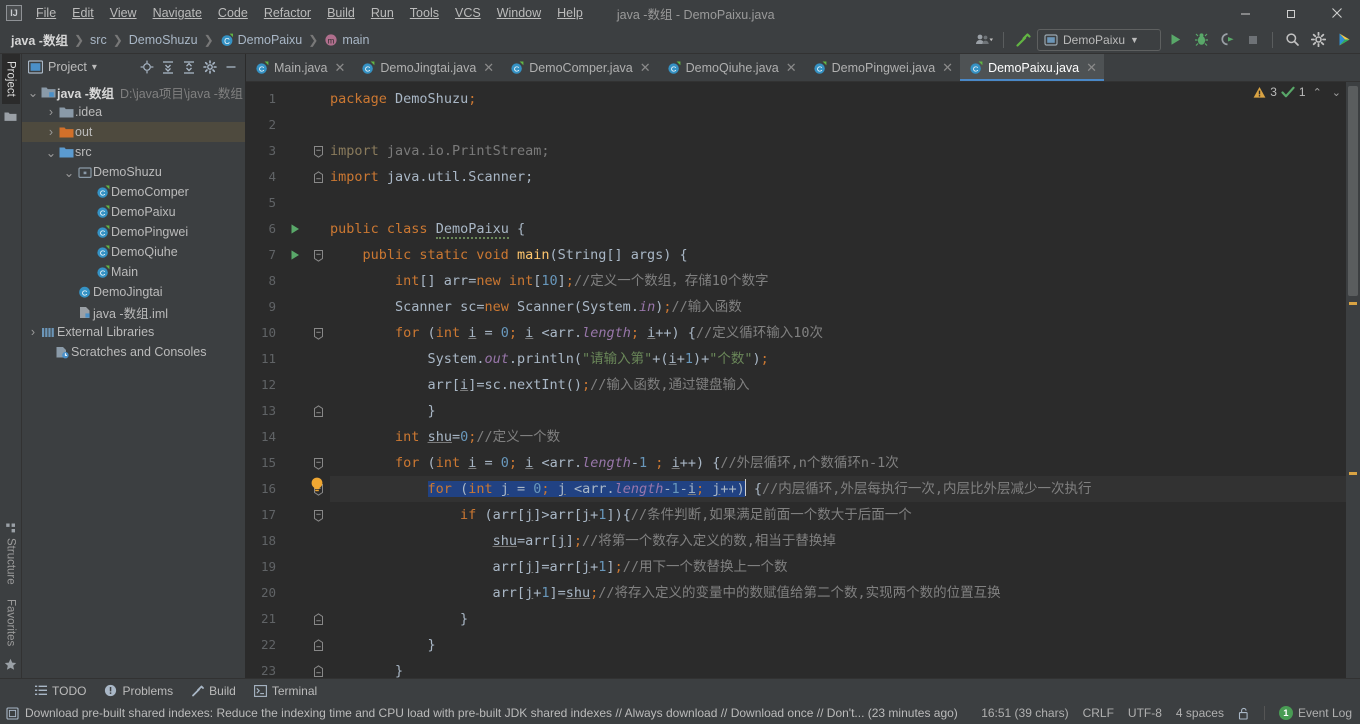 The height and width of the screenshot is (724, 1360). Describe the element at coordinates (1344, 40) in the screenshot. I see `ide-plugin-icon` at that location.